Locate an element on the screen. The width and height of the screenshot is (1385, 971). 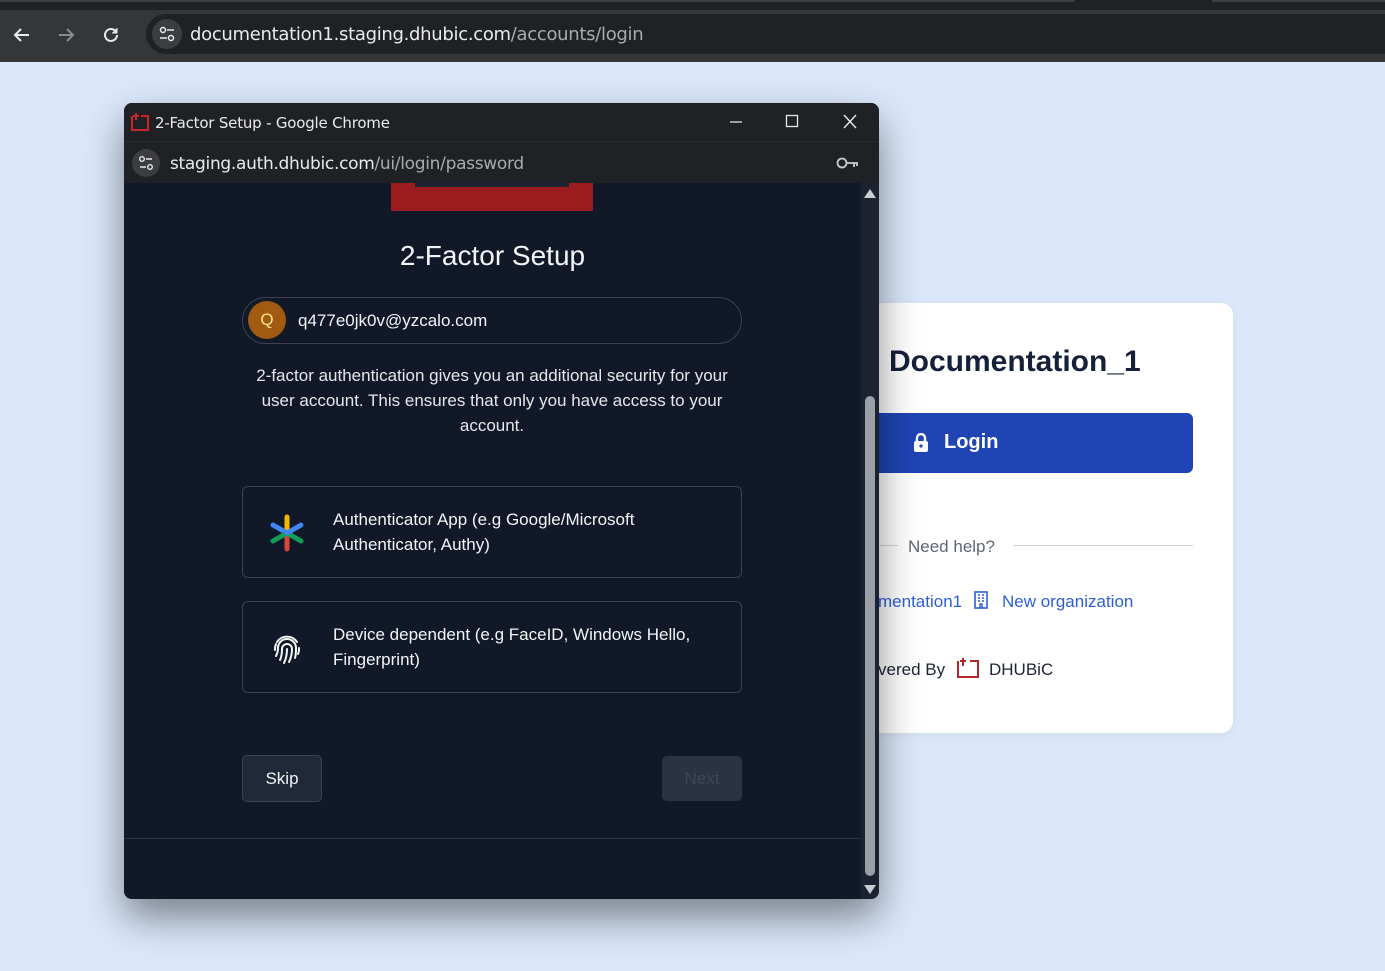
arrow-right-icon is located at coordinates (67, 35).